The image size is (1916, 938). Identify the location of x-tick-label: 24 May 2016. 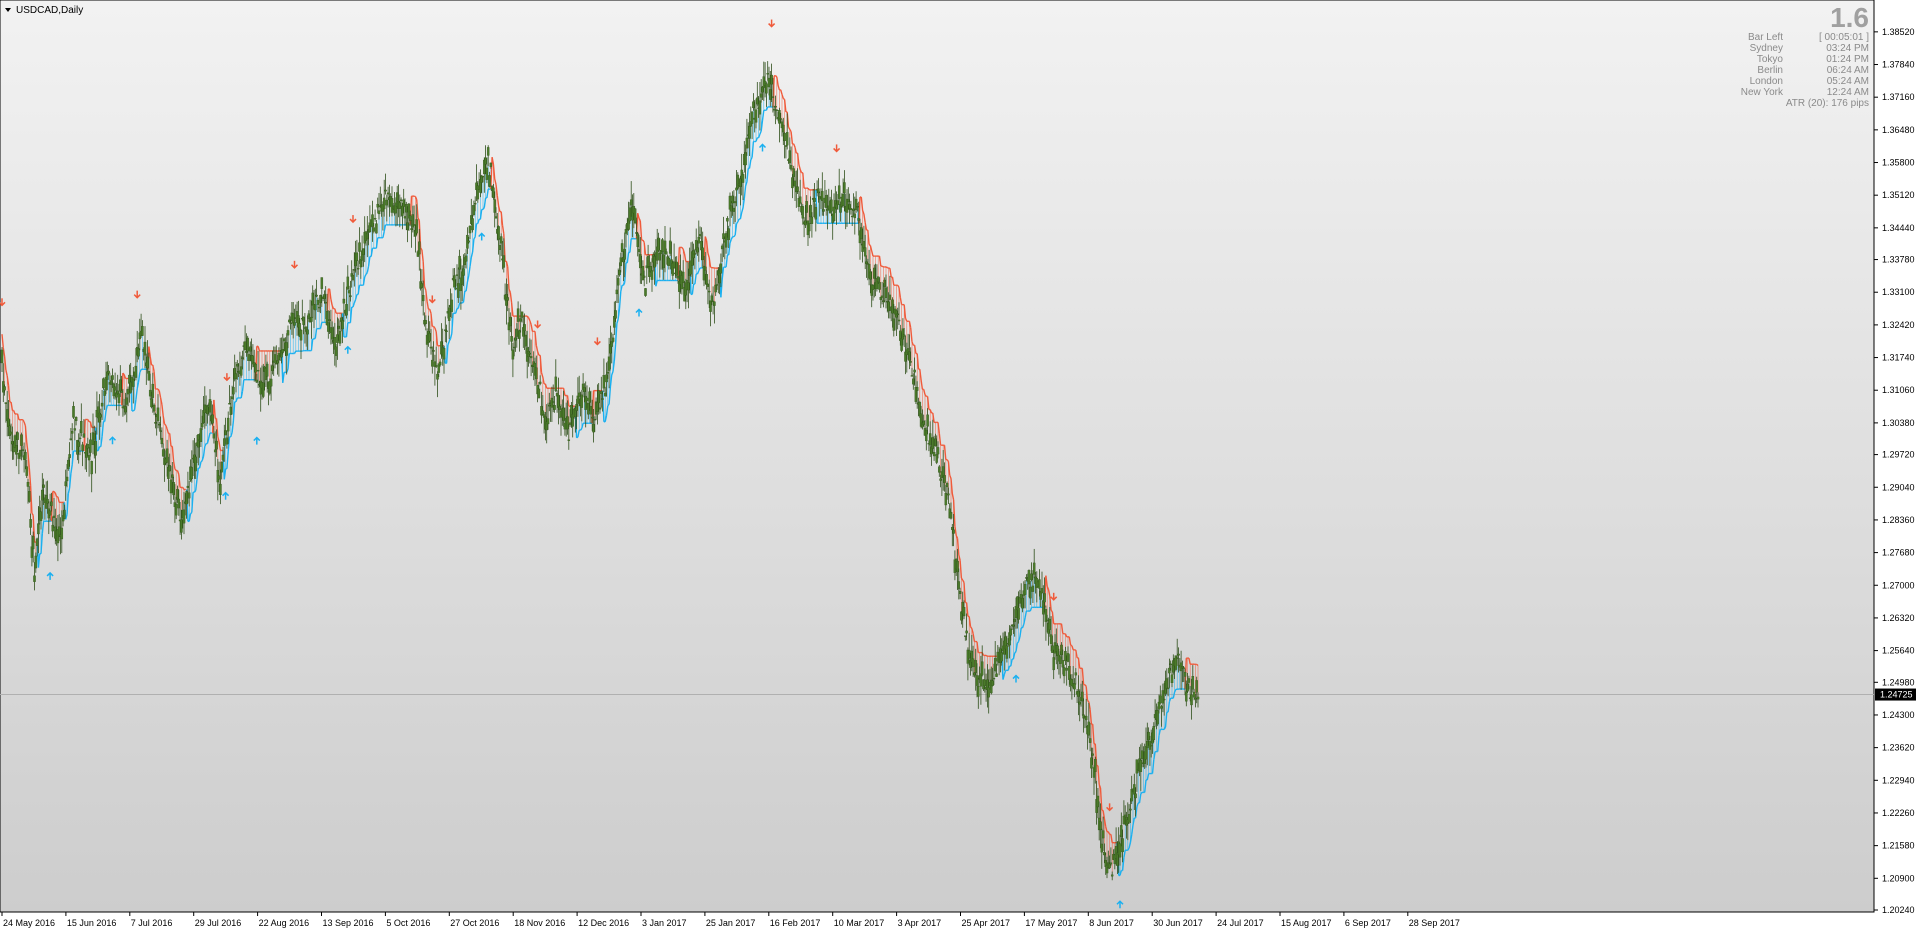
(29, 923).